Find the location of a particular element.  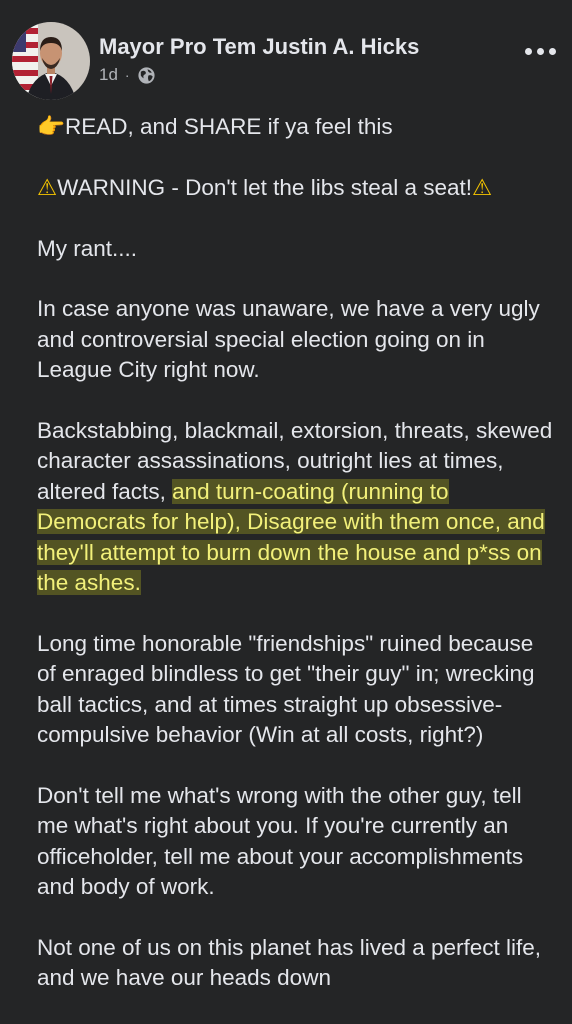

post-paragraph-share: 👉READ, and SHARE if ya feel this is located at coordinates (215, 127).